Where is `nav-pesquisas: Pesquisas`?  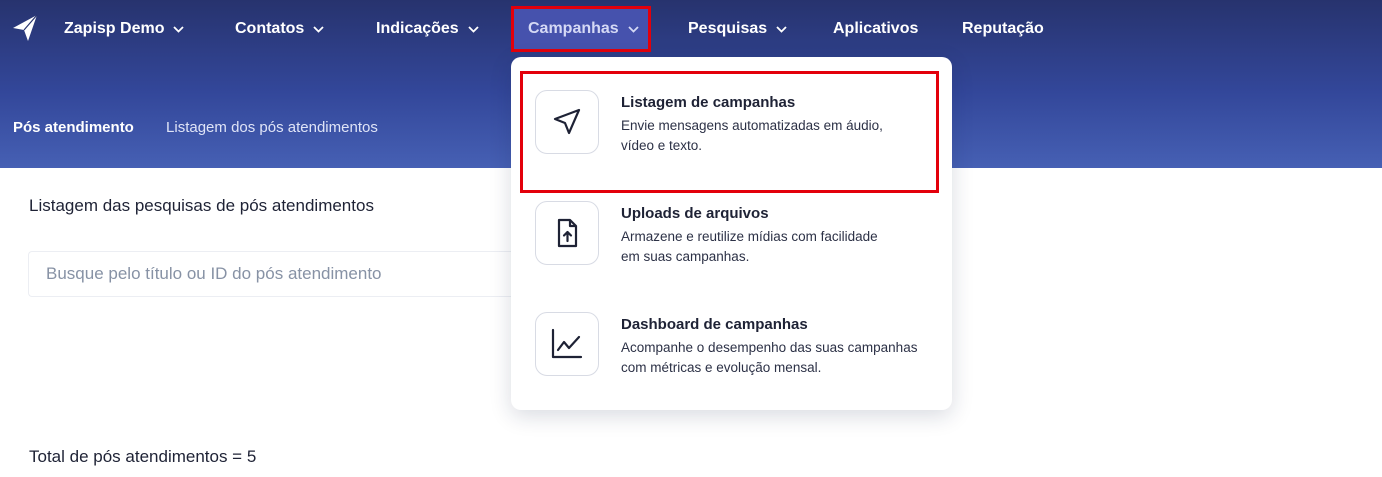
nav-pesquisas: Pesquisas is located at coordinates (737, 29).